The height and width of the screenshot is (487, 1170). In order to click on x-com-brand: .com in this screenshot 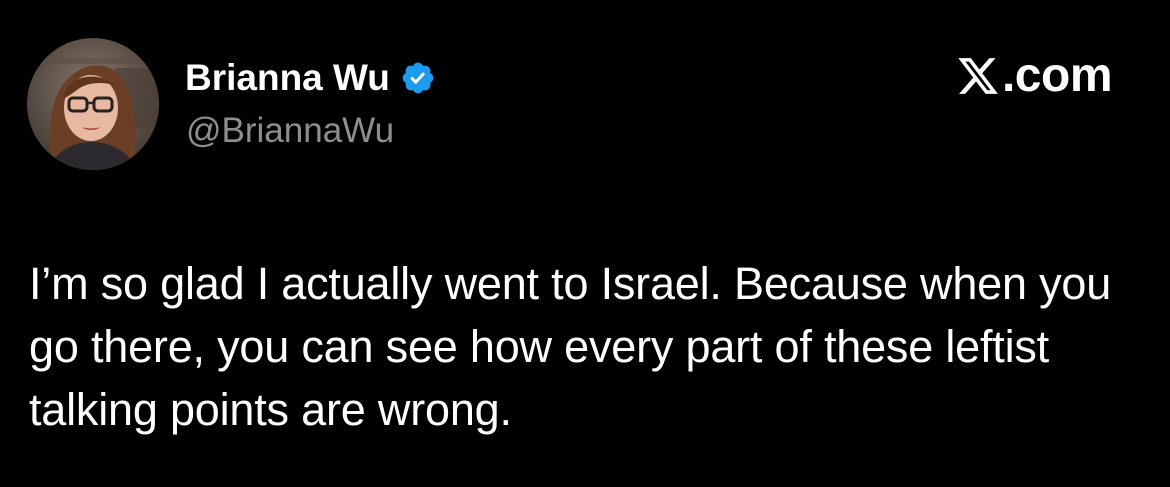, I will do `click(1034, 75)`.